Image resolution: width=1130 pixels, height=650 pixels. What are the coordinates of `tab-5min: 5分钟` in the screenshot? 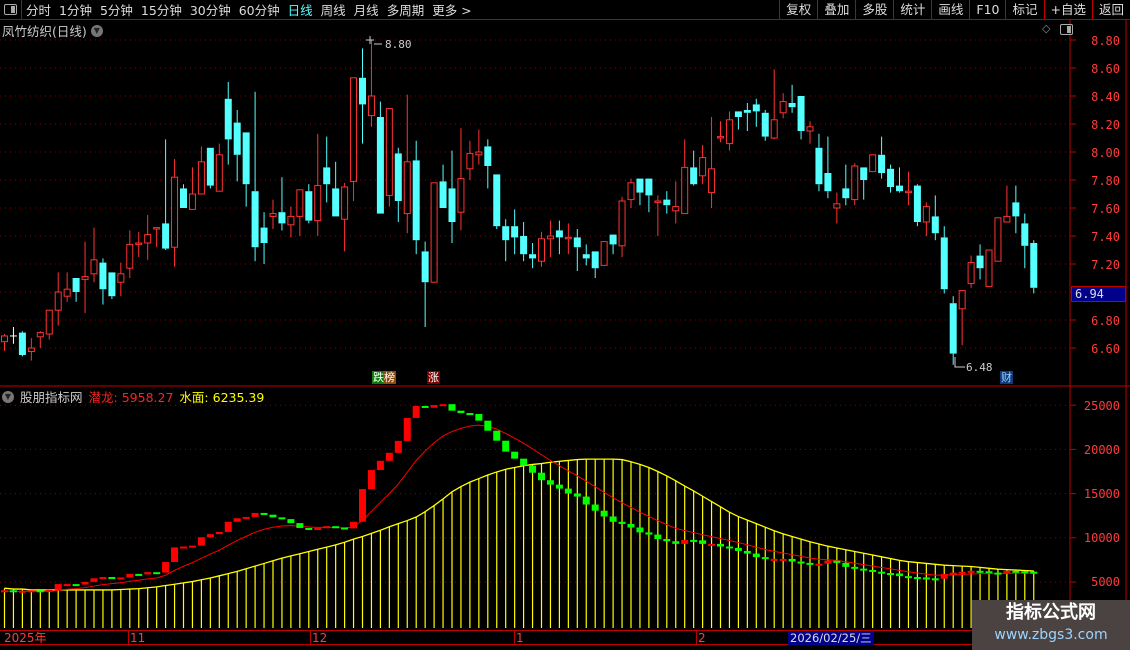 It's located at (116, 9).